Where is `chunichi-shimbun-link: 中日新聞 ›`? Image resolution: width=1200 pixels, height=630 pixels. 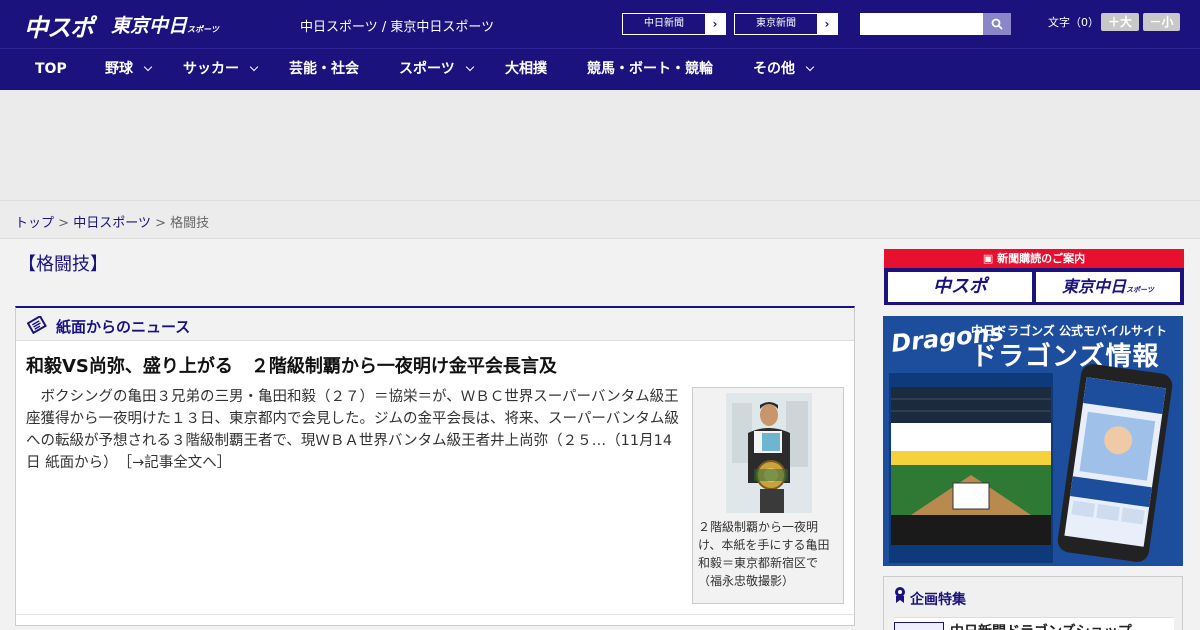
chunichi-shimbun-link: 中日新聞 › is located at coordinates (674, 24).